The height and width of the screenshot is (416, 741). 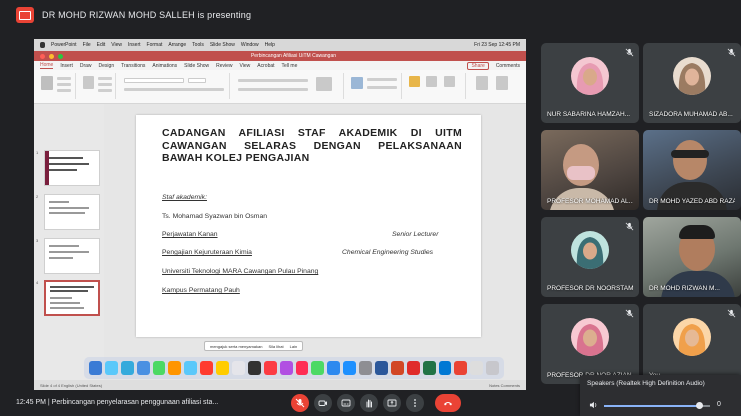 What do you see at coordinates (71, 385) in the screenshot?
I see `status-left: Slide 4 of 4 English (United States)` at bounding box center [71, 385].